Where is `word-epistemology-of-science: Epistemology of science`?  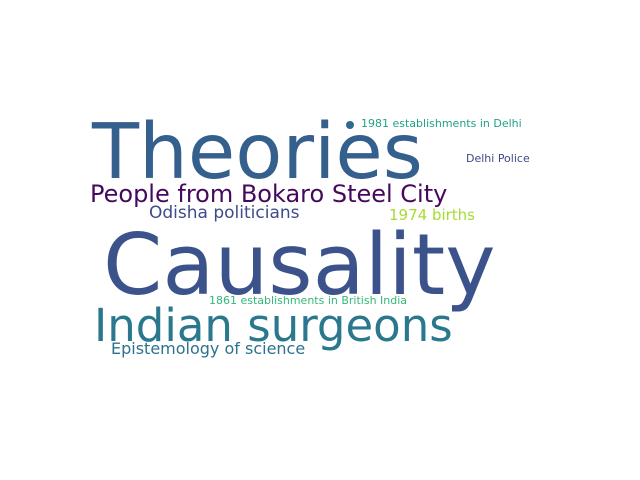
word-epistemology-of-science: Epistemology of science is located at coordinates (208, 348).